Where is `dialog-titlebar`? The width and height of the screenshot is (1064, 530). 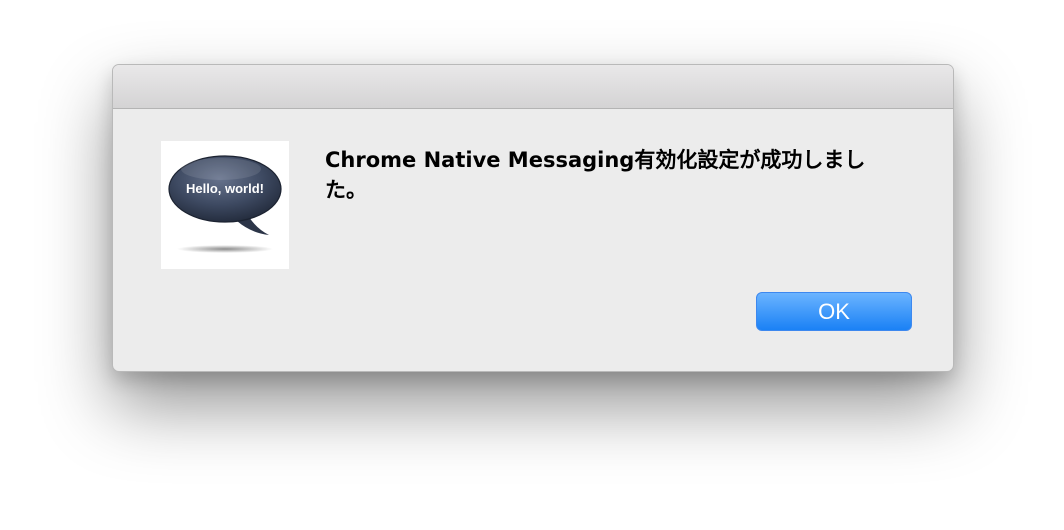 dialog-titlebar is located at coordinates (533, 87).